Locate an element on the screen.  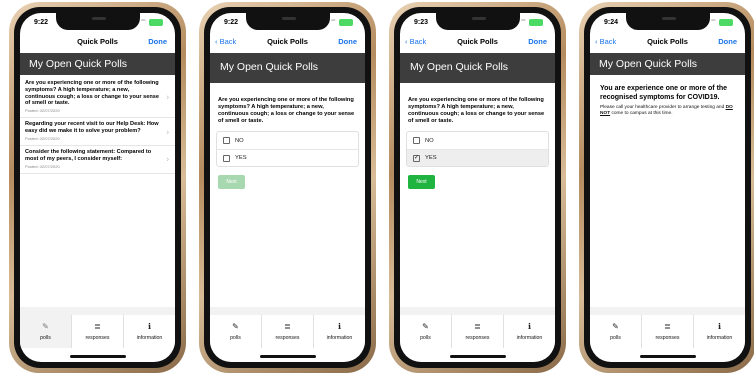
option-yes: ✓ YES is located at coordinates (477, 157).